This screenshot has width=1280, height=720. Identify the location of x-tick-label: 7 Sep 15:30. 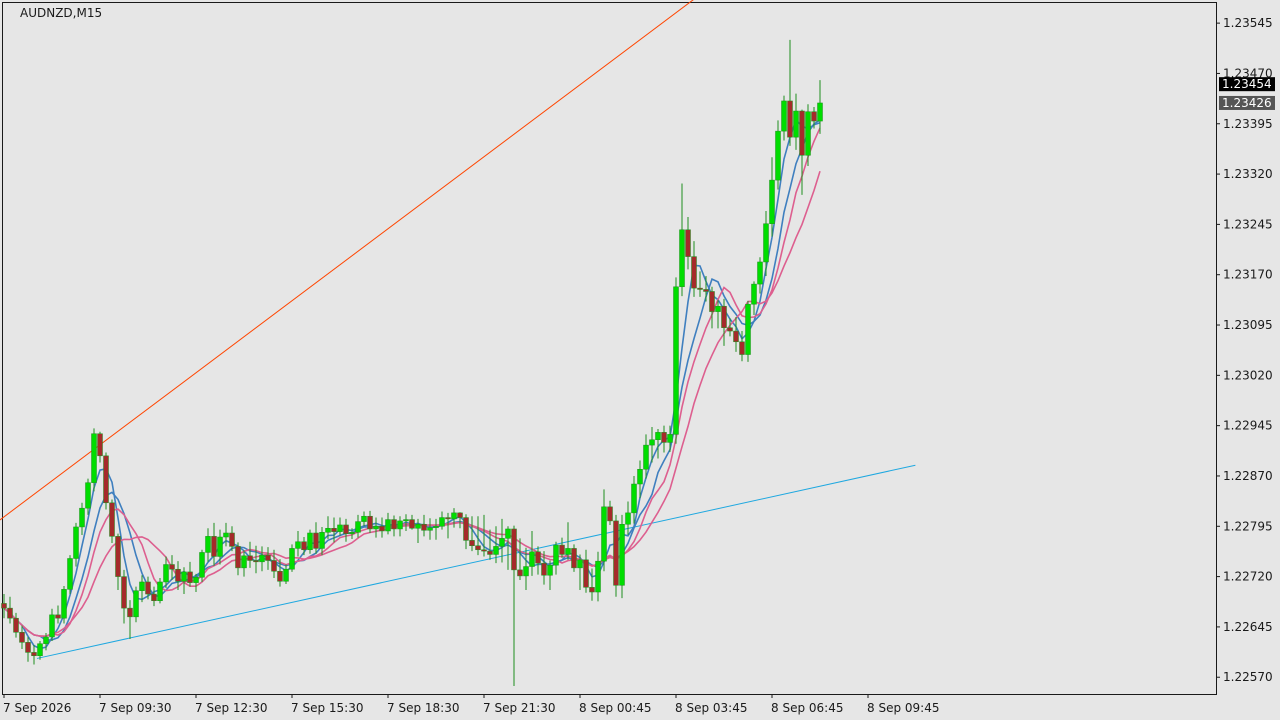
(327, 708).